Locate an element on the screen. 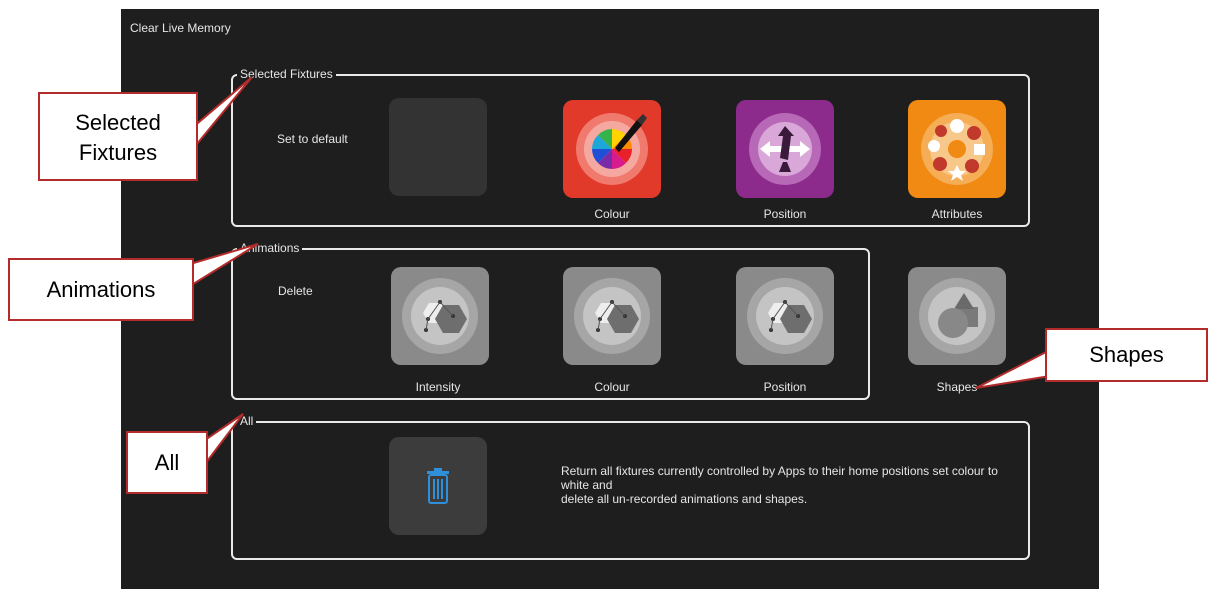 The image size is (1210, 589). callout-all: All is located at coordinates (167, 462).